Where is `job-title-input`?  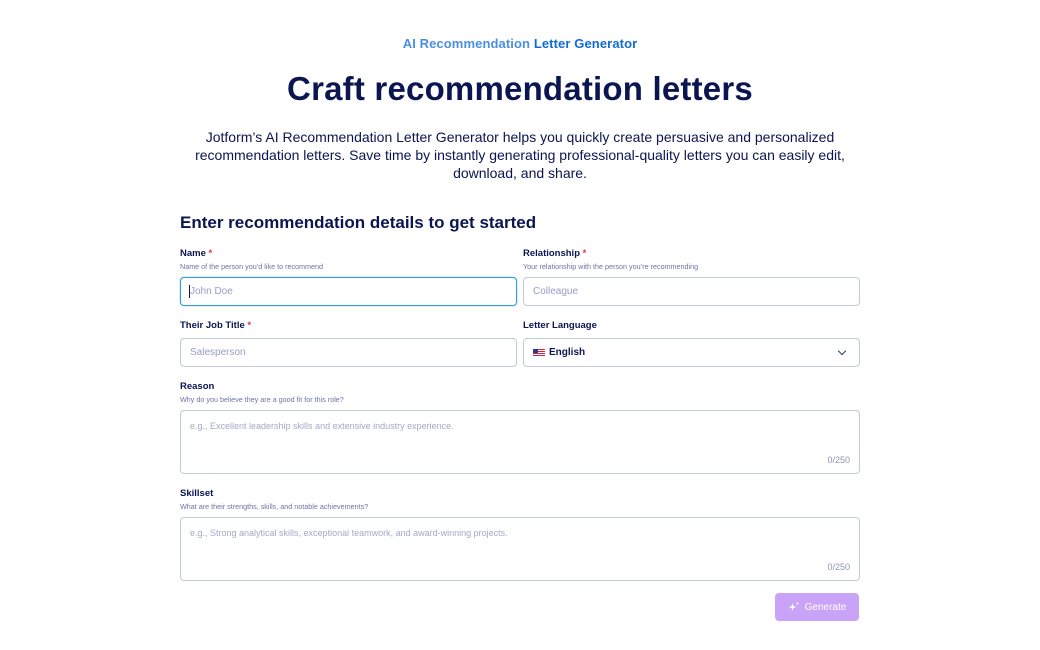 job-title-input is located at coordinates (348, 352).